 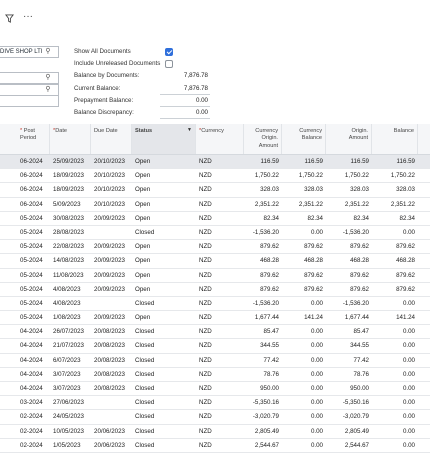 I want to click on date-cell: 10/05/2023, so click(x=72, y=431).